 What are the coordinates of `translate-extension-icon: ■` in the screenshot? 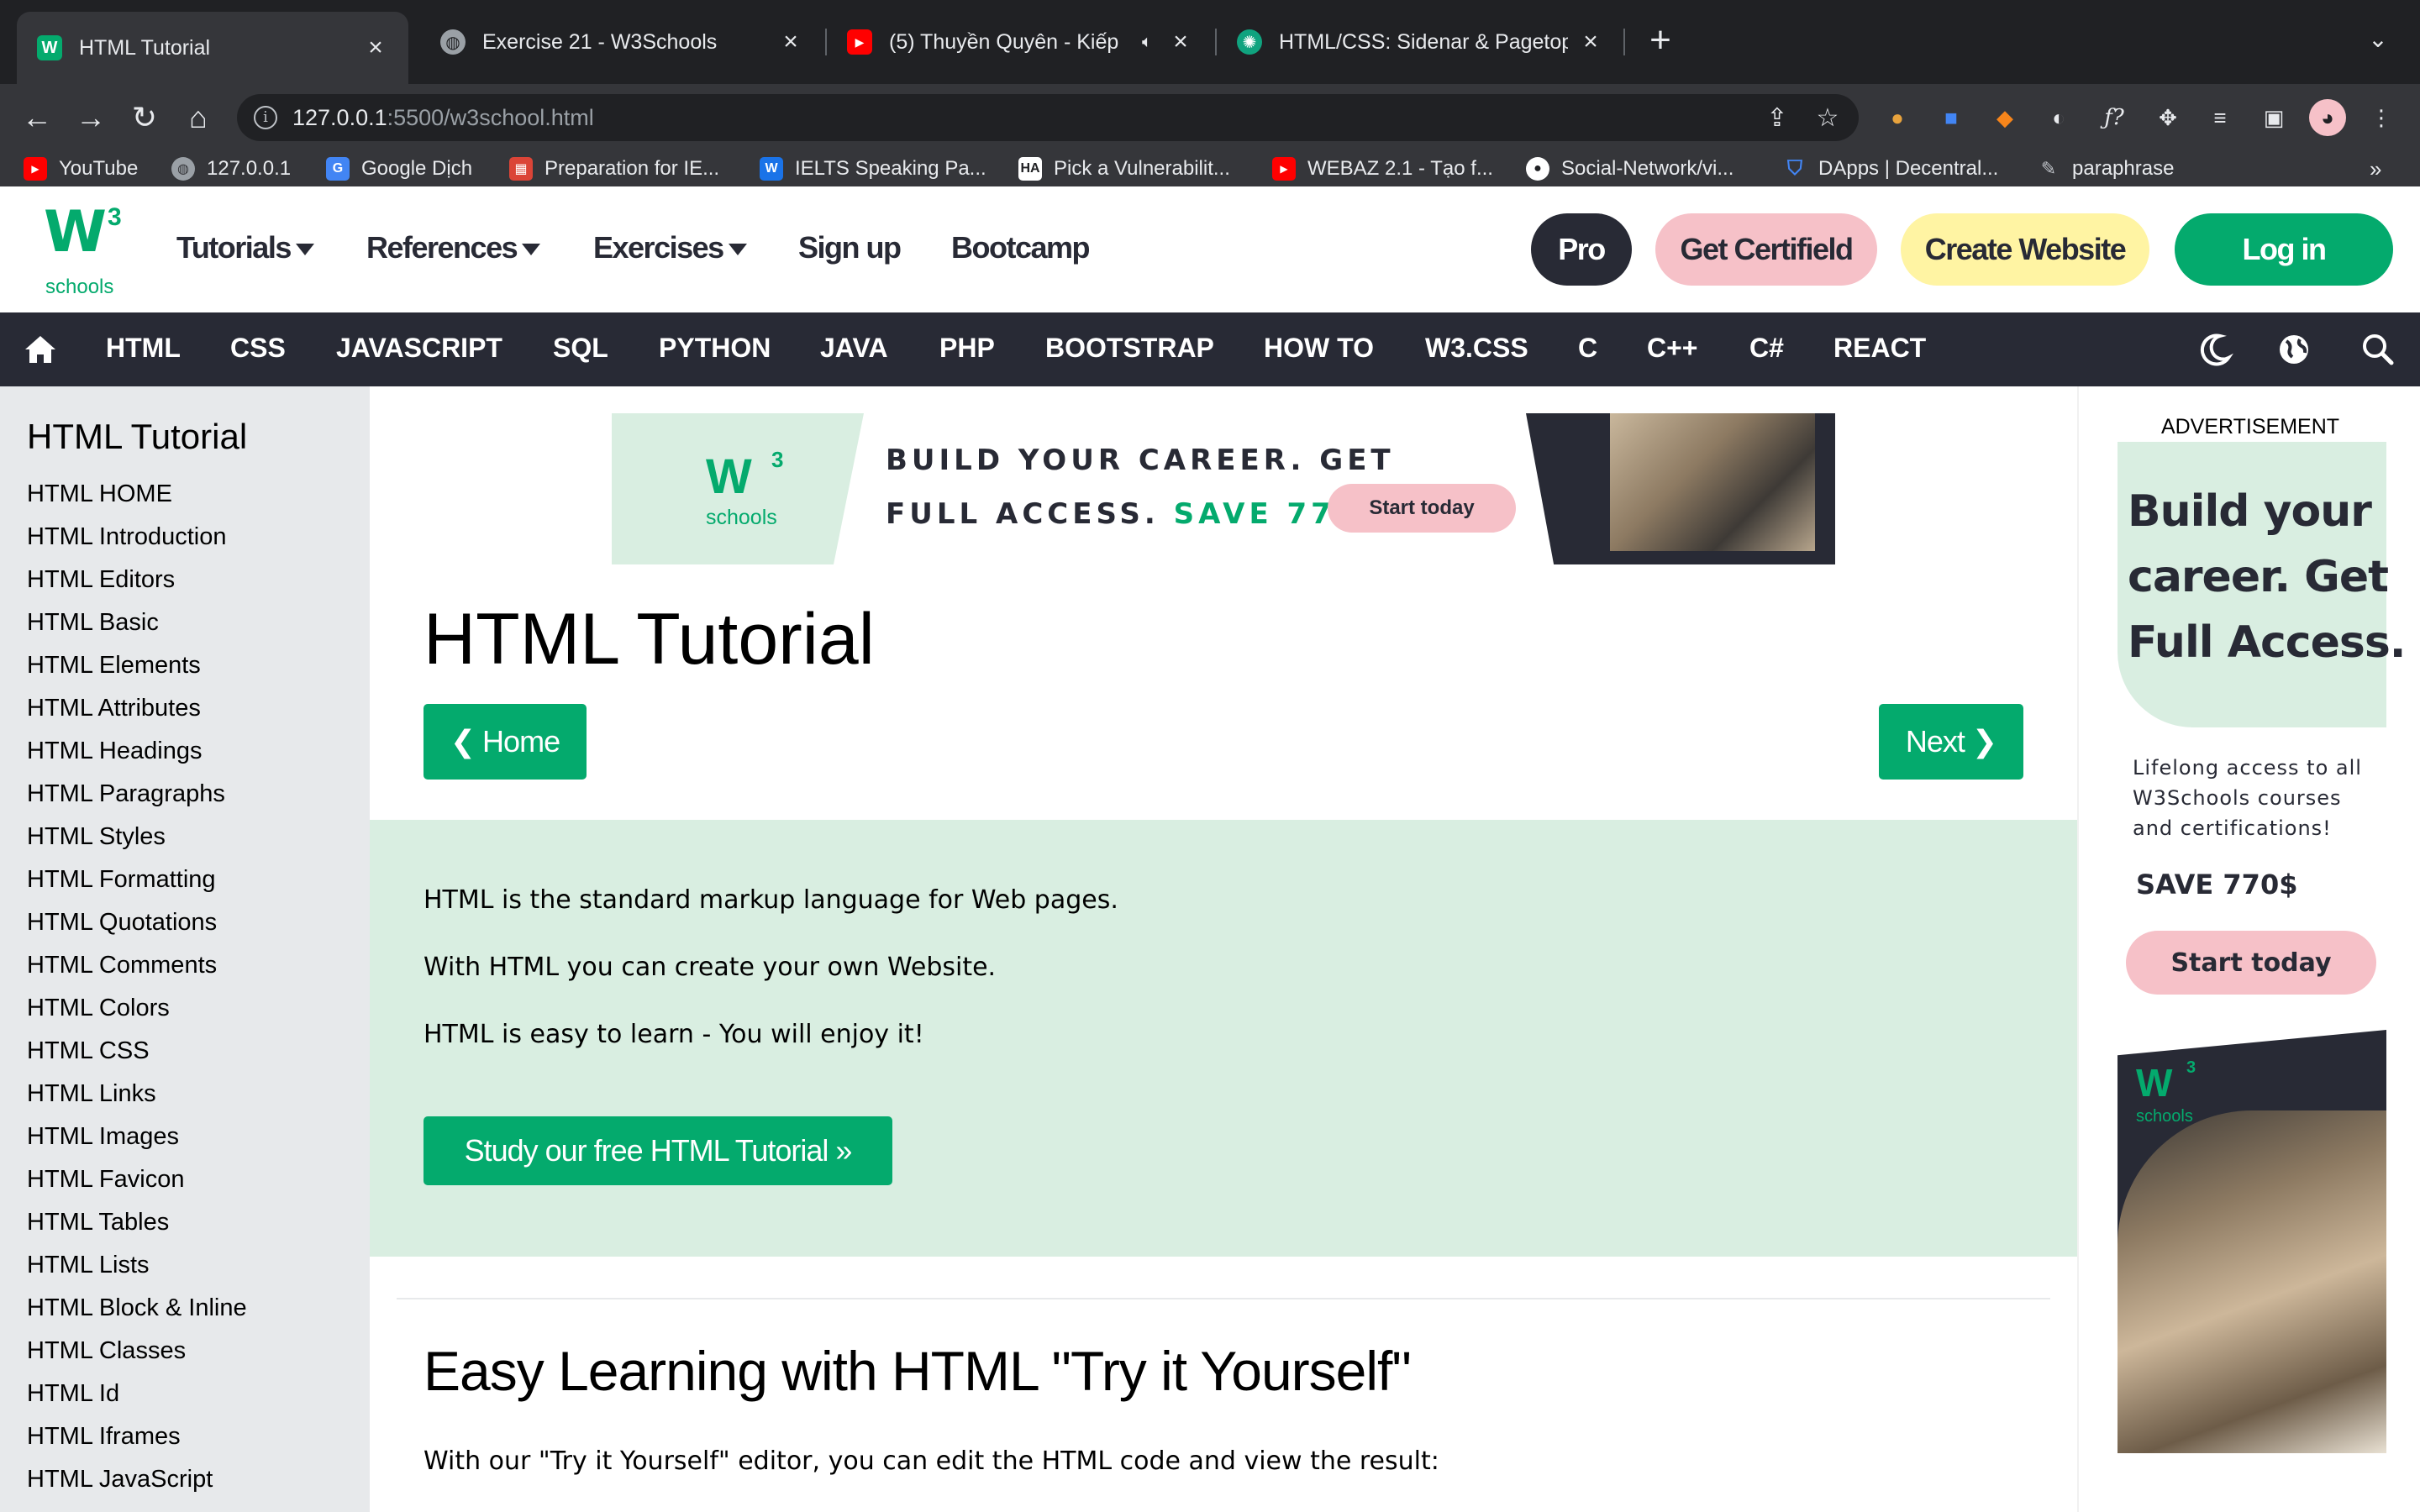 It's located at (1951, 117).